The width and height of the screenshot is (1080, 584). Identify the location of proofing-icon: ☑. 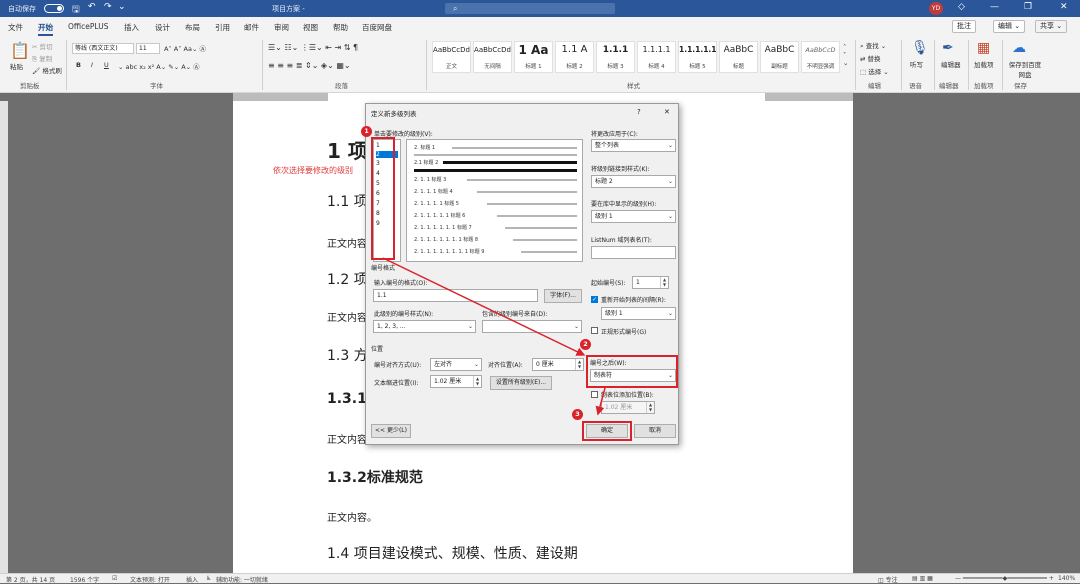
(114, 578).